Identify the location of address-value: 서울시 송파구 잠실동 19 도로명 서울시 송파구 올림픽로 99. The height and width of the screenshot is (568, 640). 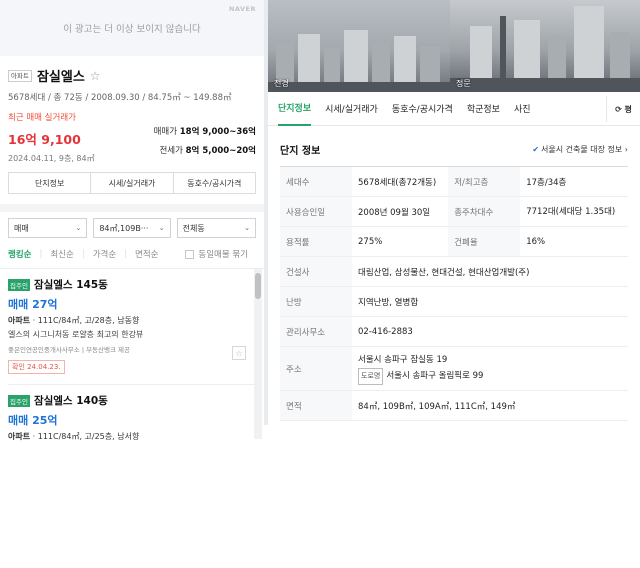
(490, 368).